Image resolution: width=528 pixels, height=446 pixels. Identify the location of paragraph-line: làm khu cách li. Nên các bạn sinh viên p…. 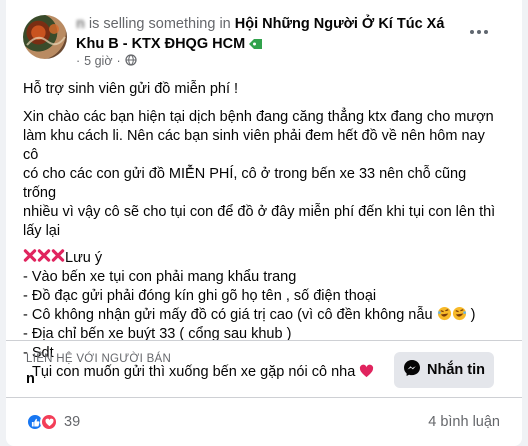
(254, 145).